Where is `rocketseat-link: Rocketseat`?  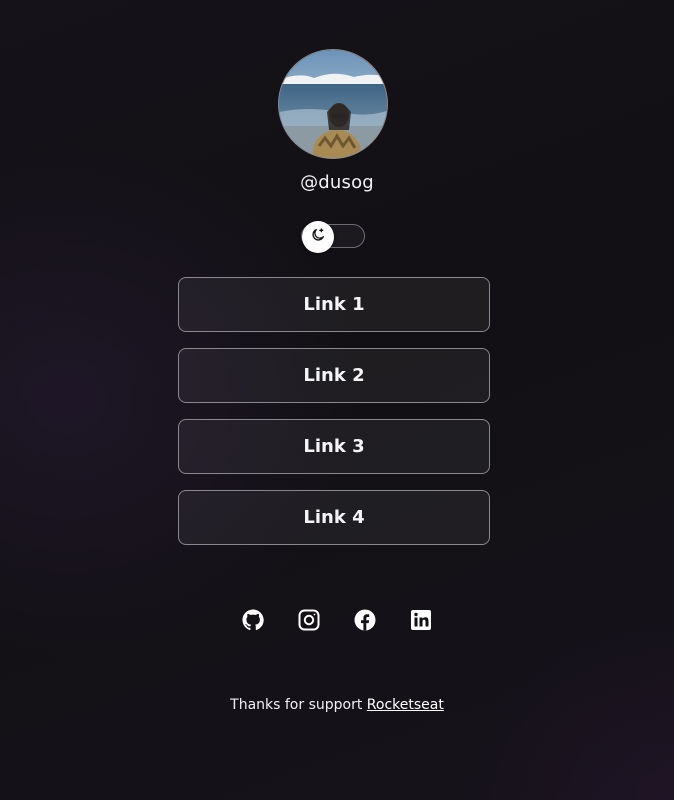 rocketseat-link: Rocketseat is located at coordinates (405, 705).